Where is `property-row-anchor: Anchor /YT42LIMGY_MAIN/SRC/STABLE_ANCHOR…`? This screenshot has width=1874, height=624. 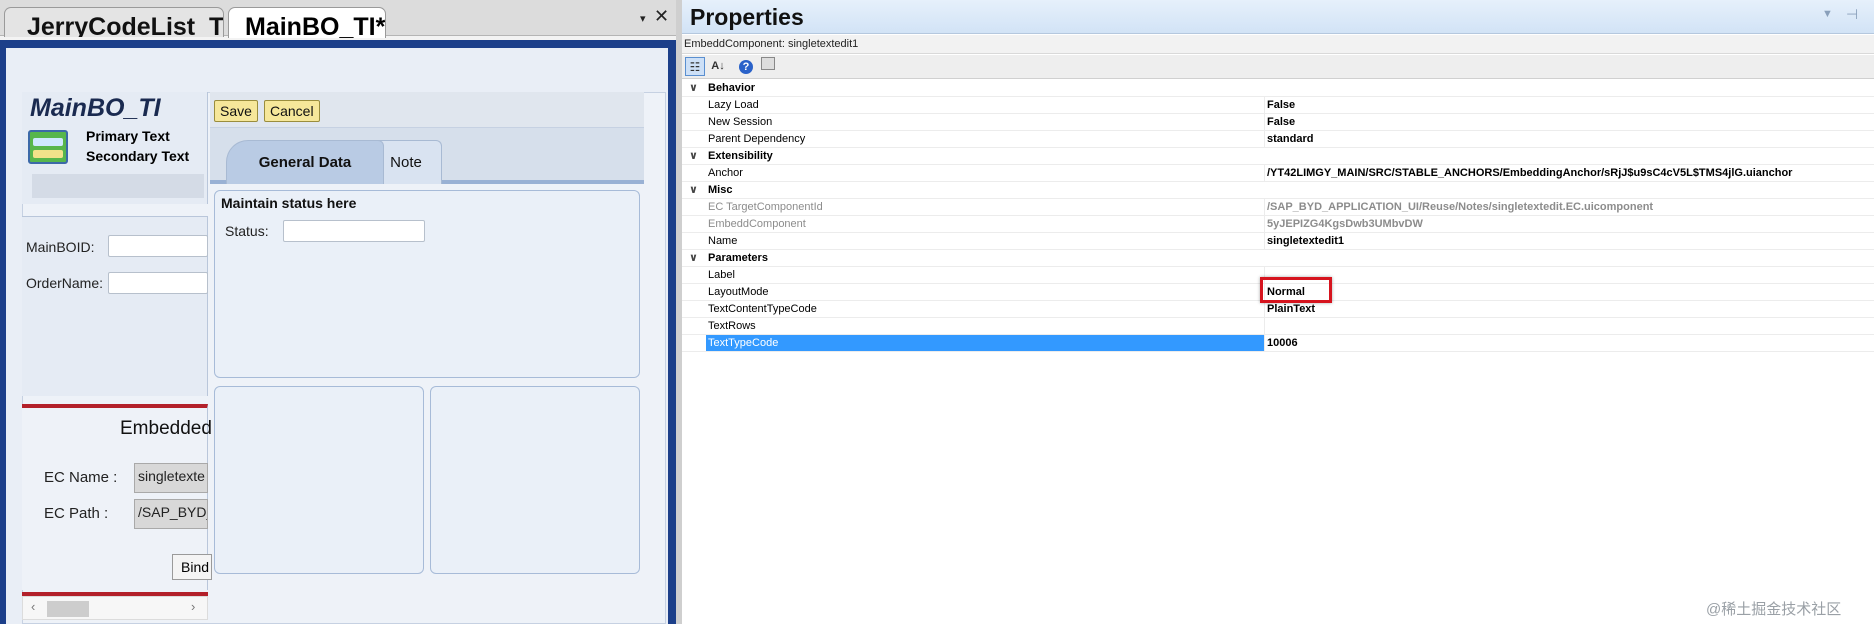
property-row-anchor: Anchor /YT42LIMGY_MAIN/SRC/STABLE_ANCHOR… is located at coordinates (1278, 173).